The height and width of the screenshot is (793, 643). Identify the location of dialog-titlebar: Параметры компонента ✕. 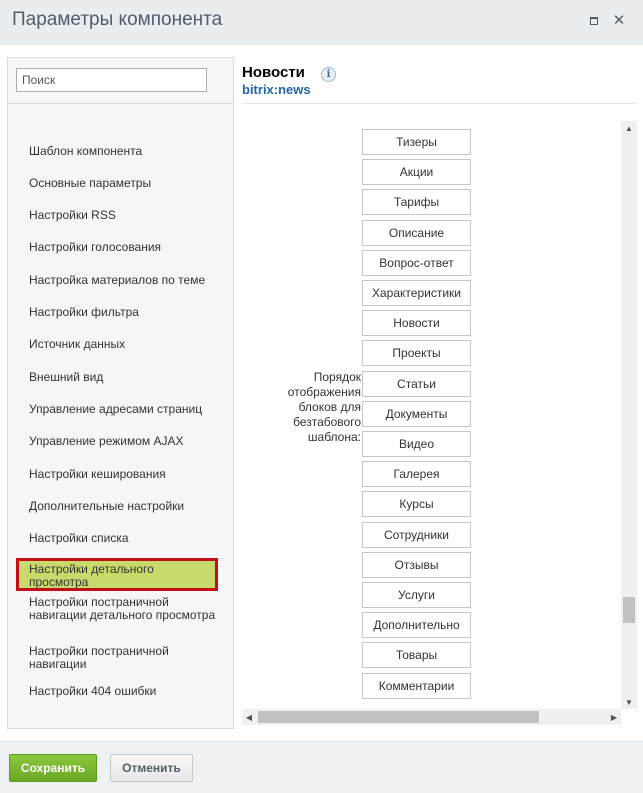
(321, 22).